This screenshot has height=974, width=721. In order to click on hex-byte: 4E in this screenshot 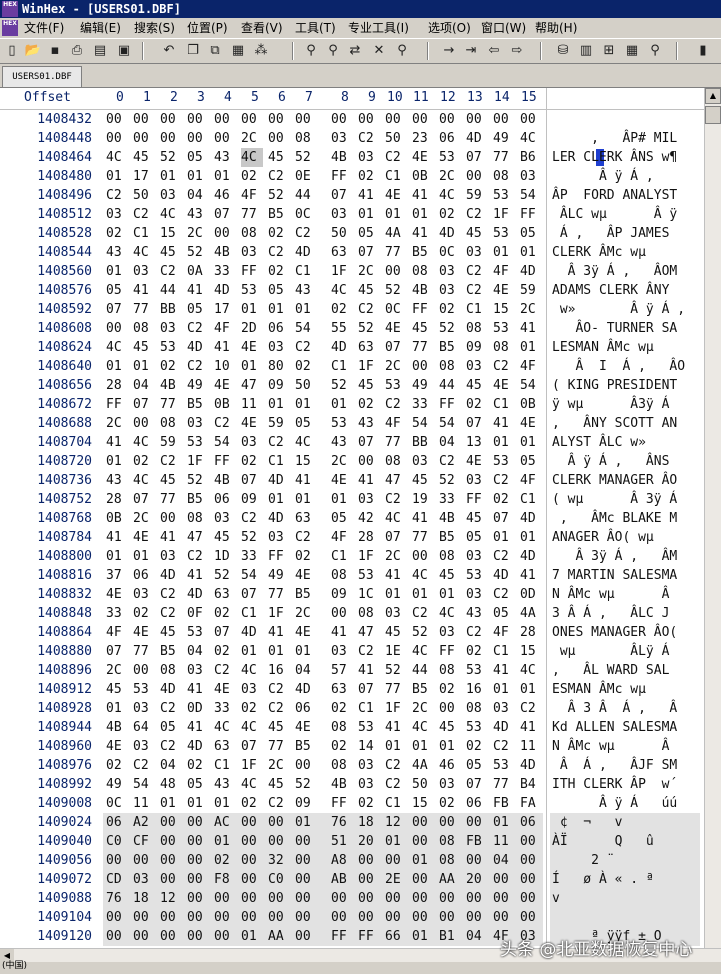, I will do `click(144, 537)`.